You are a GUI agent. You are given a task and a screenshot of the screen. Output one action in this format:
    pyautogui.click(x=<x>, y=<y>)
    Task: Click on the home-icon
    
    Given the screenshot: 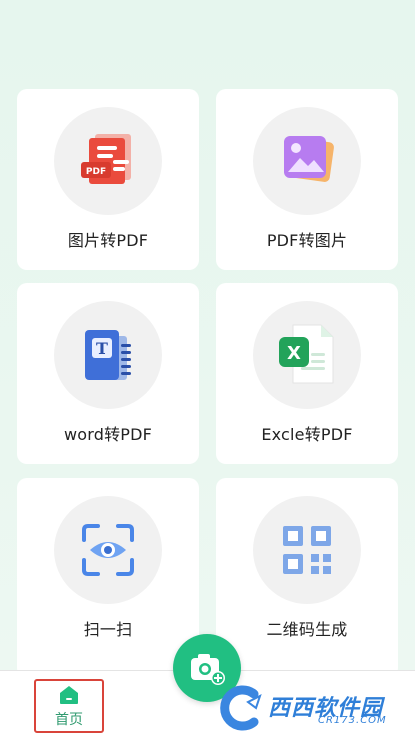 What is the action you would take?
    pyautogui.click(x=69, y=694)
    